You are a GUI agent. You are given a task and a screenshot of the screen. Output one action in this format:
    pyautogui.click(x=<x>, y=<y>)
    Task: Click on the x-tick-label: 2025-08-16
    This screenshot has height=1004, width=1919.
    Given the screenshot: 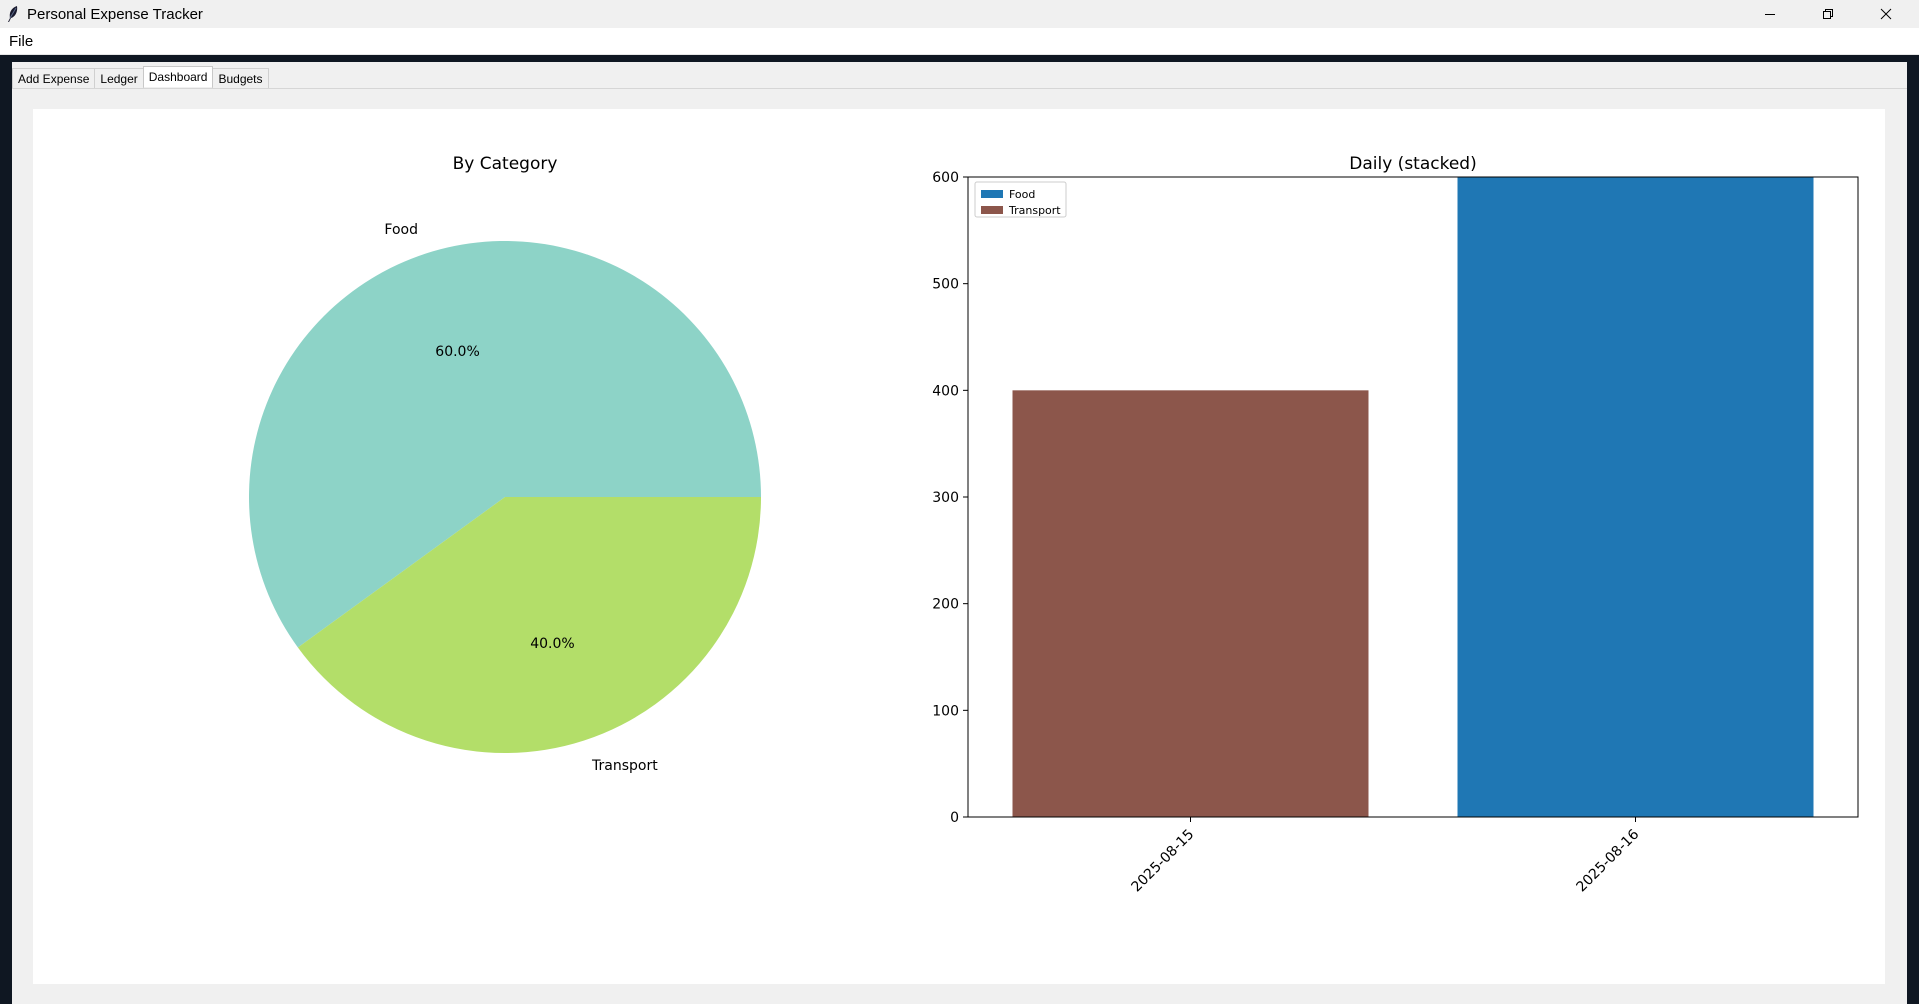 What is the action you would take?
    pyautogui.click(x=1607, y=860)
    